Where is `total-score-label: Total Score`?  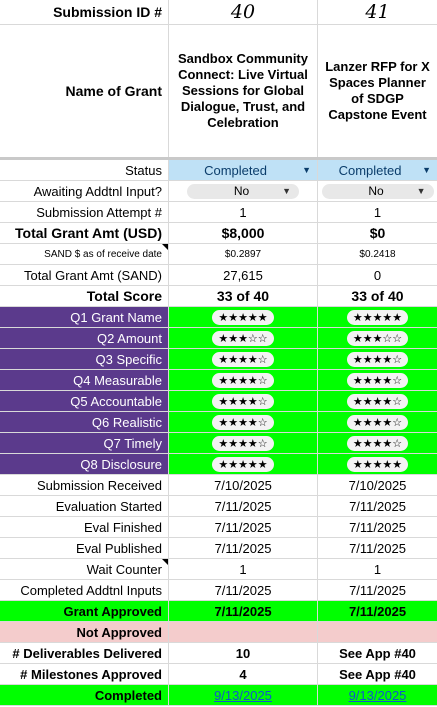 total-score-label: Total Score is located at coordinates (84, 296).